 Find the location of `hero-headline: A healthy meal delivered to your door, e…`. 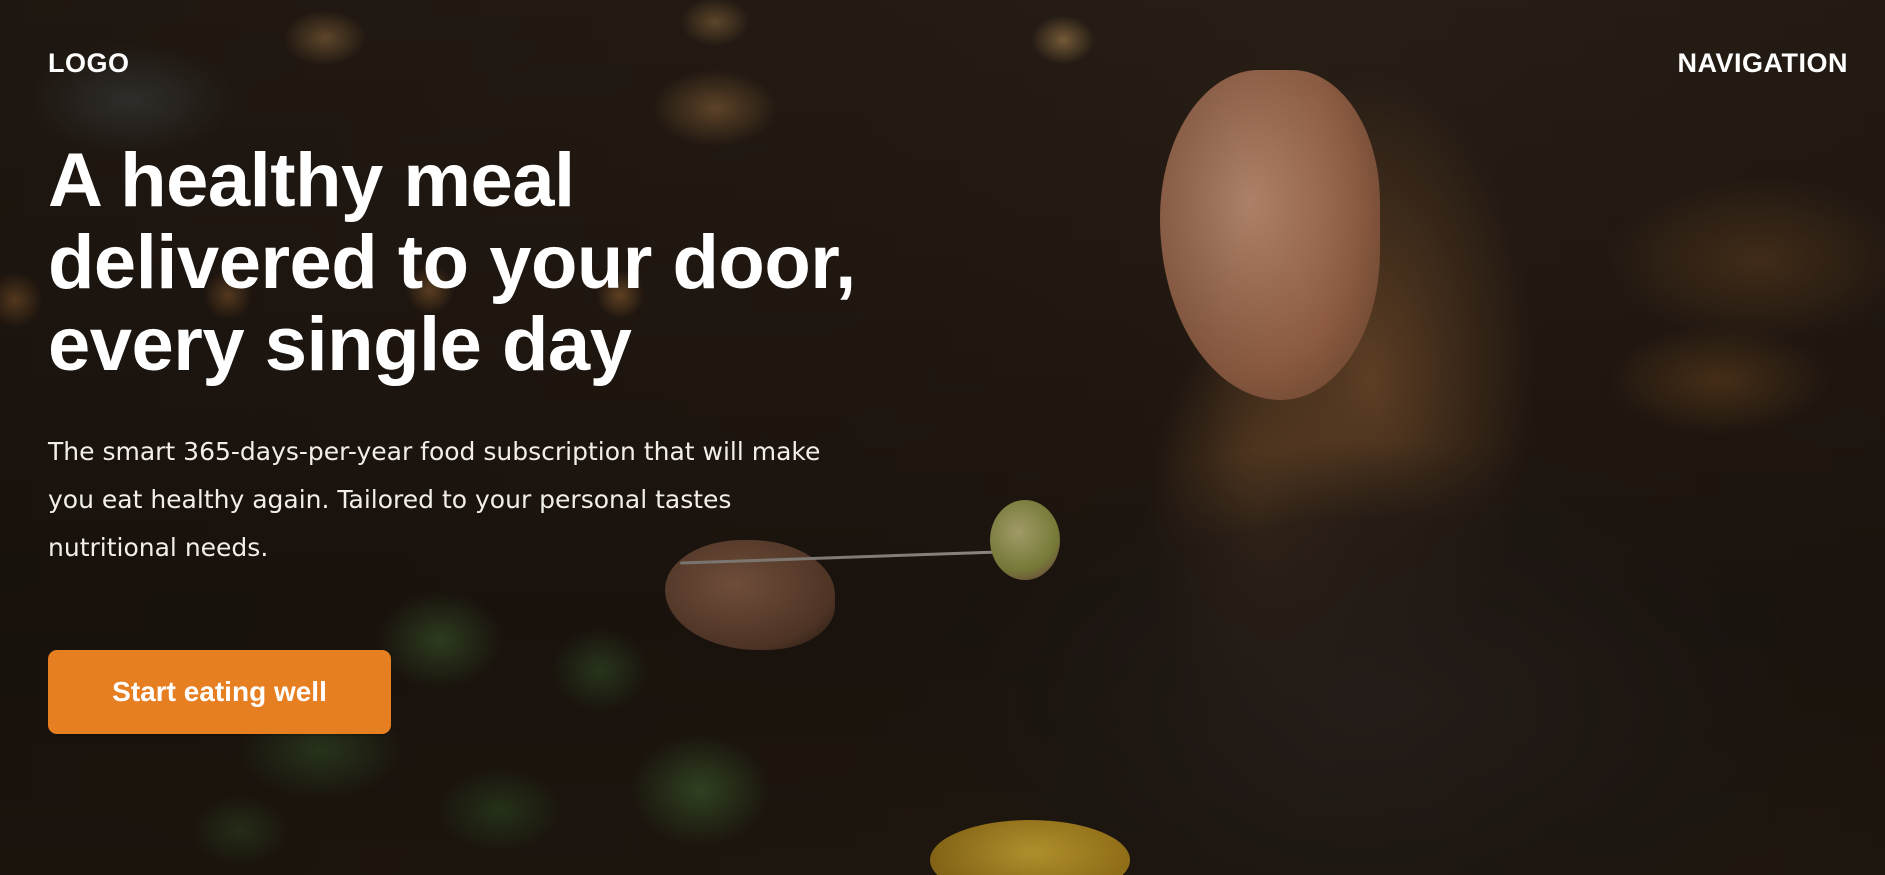

hero-headline: A healthy meal delivered to your door, e… is located at coordinates (498, 263).